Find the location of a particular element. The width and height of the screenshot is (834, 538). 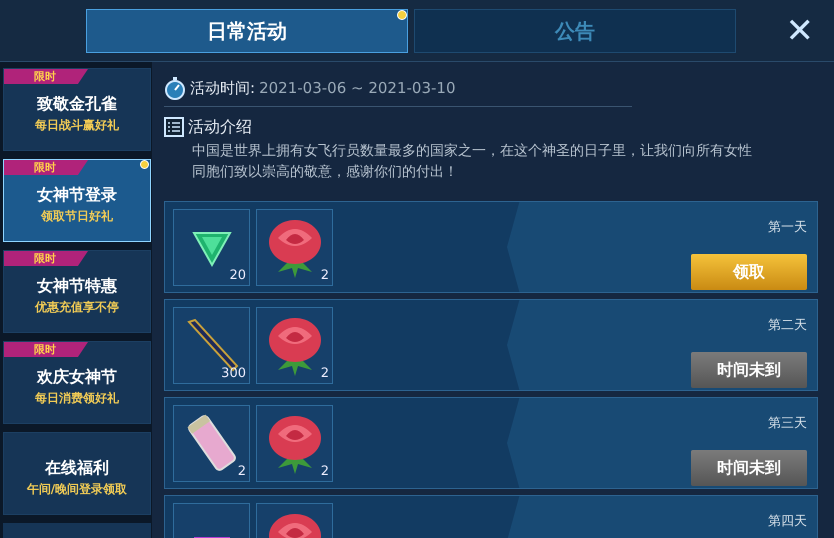

activity-subtitle: 领取节日好礼 is located at coordinates (77, 216).